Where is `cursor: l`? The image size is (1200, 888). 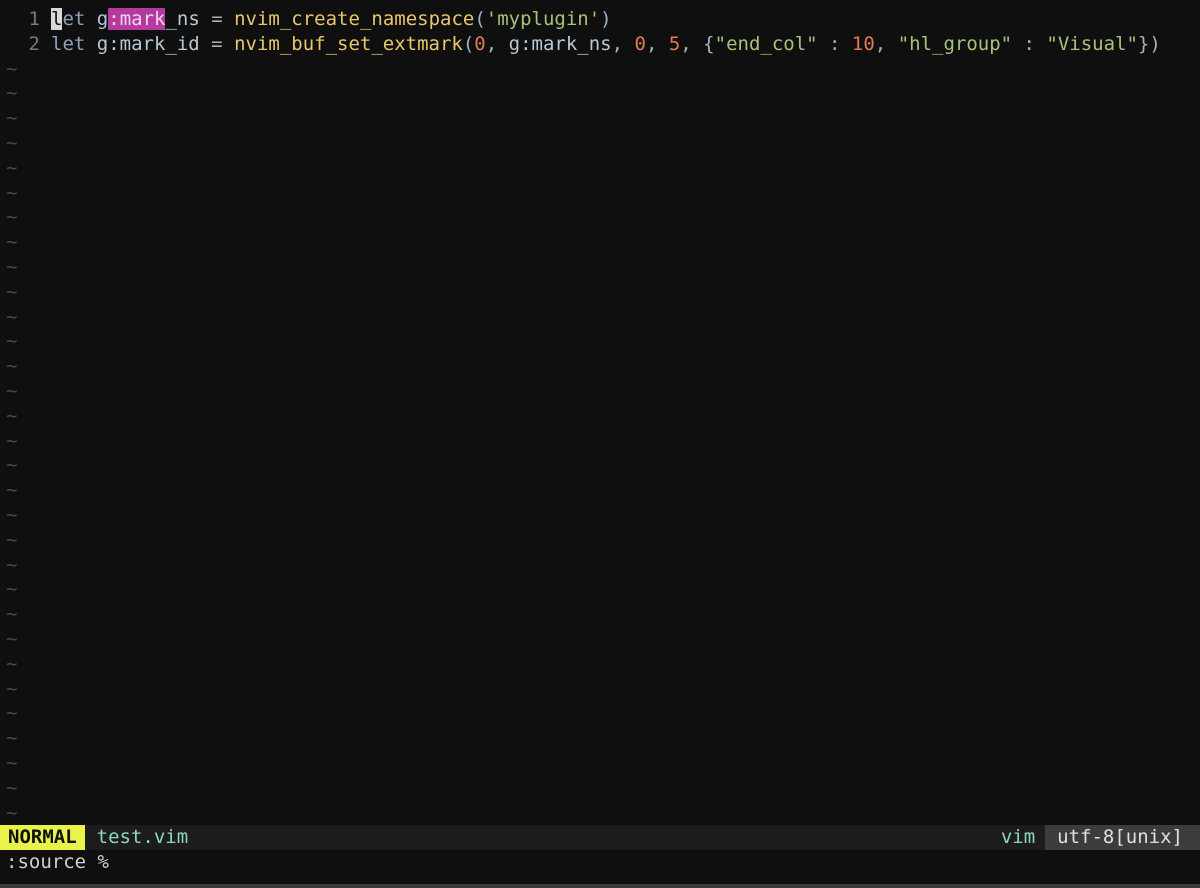
cursor: l is located at coordinates (57, 19).